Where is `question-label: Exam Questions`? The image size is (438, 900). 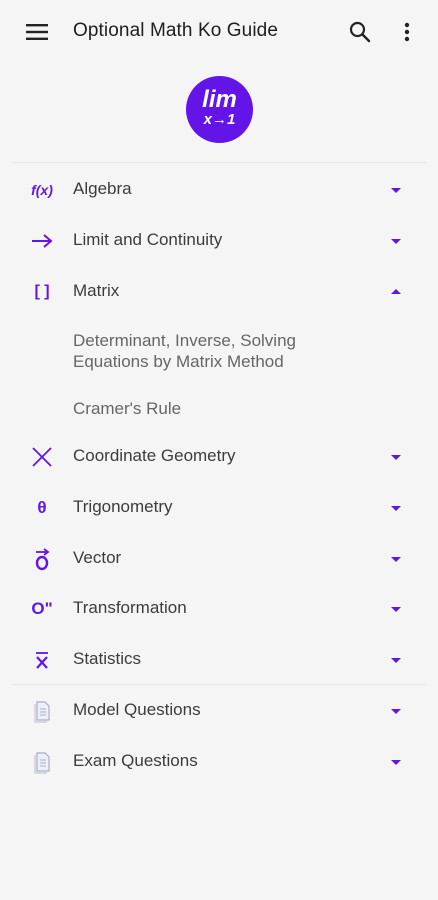 question-label: Exam Questions is located at coordinates (135, 760).